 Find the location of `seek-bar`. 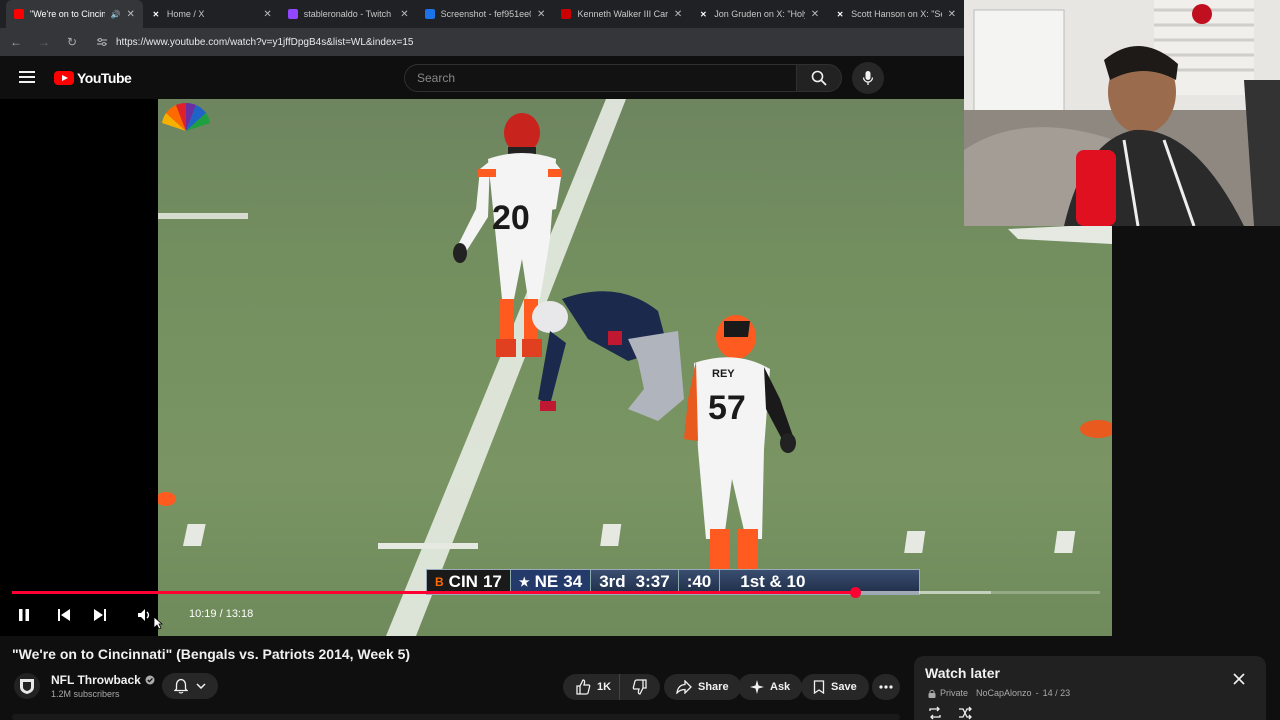

seek-bar is located at coordinates (556, 592).